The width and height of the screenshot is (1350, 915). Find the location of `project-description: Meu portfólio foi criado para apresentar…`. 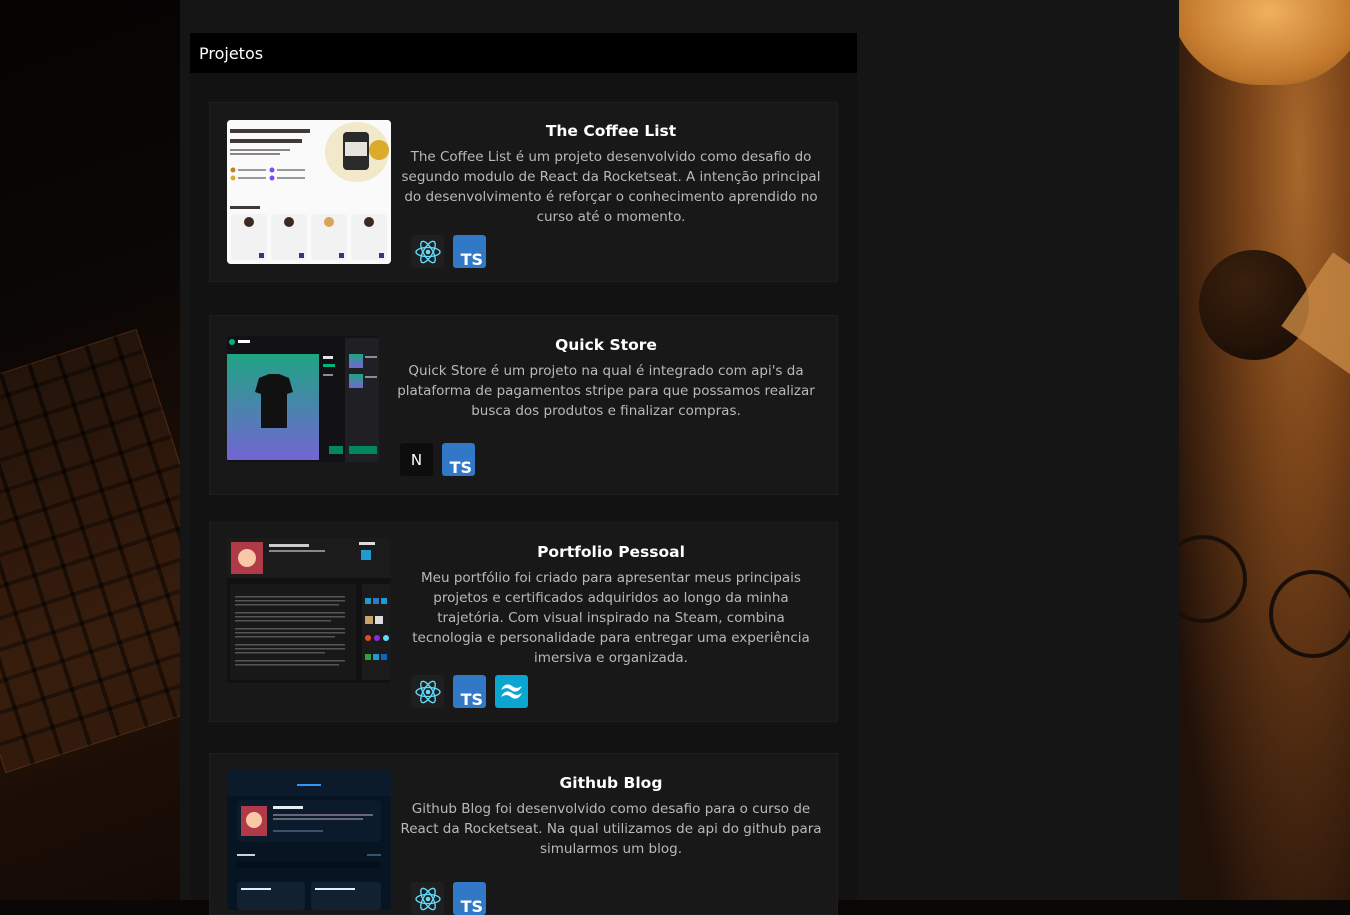

project-description: Meu portfólio foi criado para apresentar… is located at coordinates (611, 618).